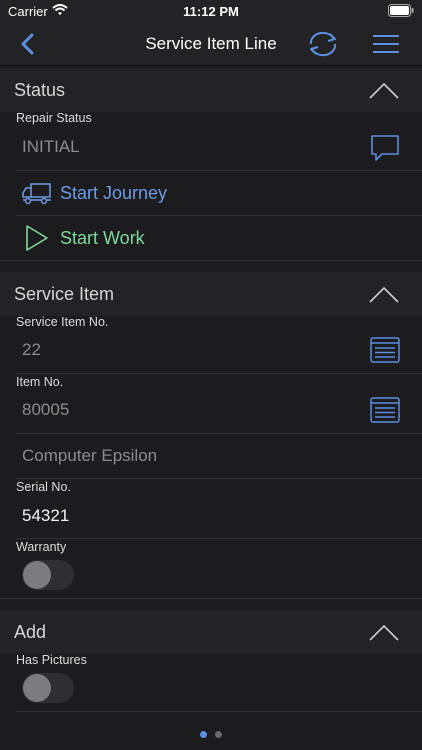 The width and height of the screenshot is (422, 750). Describe the element at coordinates (203, 734) in the screenshot. I see `page-dot-active` at that location.